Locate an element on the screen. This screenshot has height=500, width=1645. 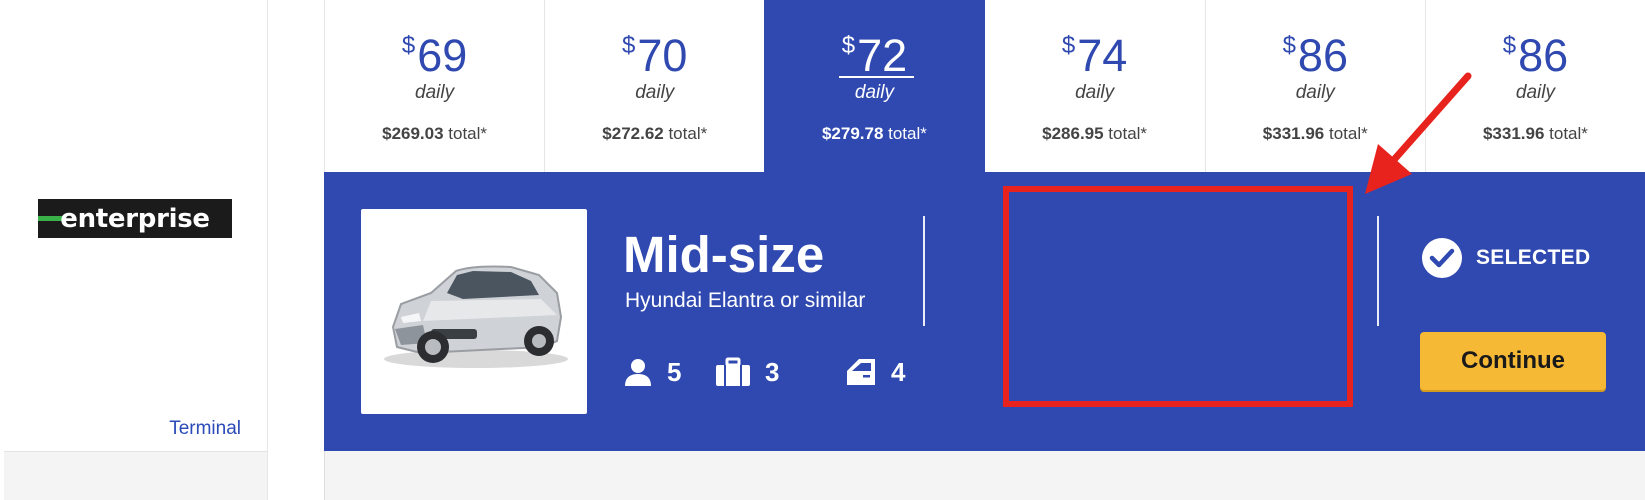
gutter is located at coordinates (296, 475).